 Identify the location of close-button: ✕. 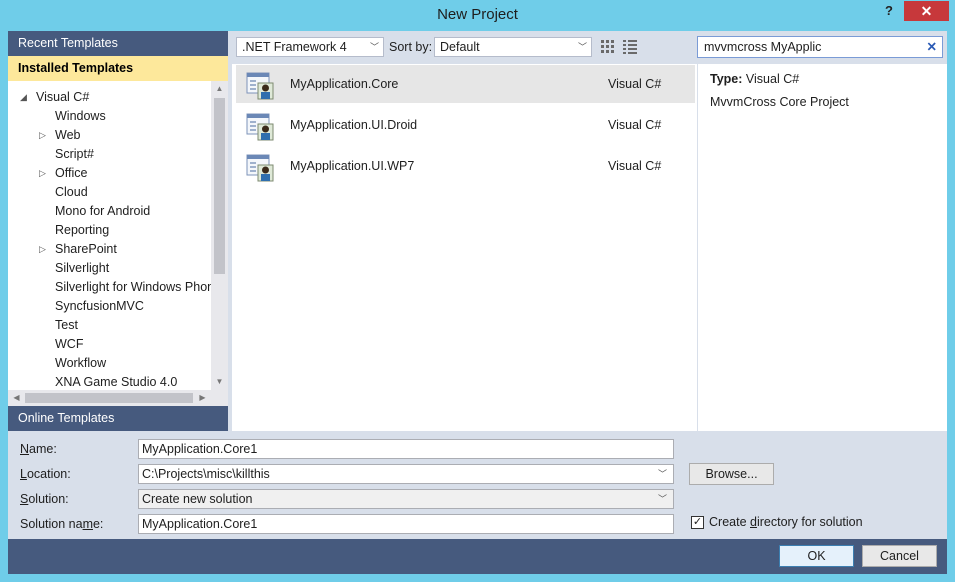
(926, 11).